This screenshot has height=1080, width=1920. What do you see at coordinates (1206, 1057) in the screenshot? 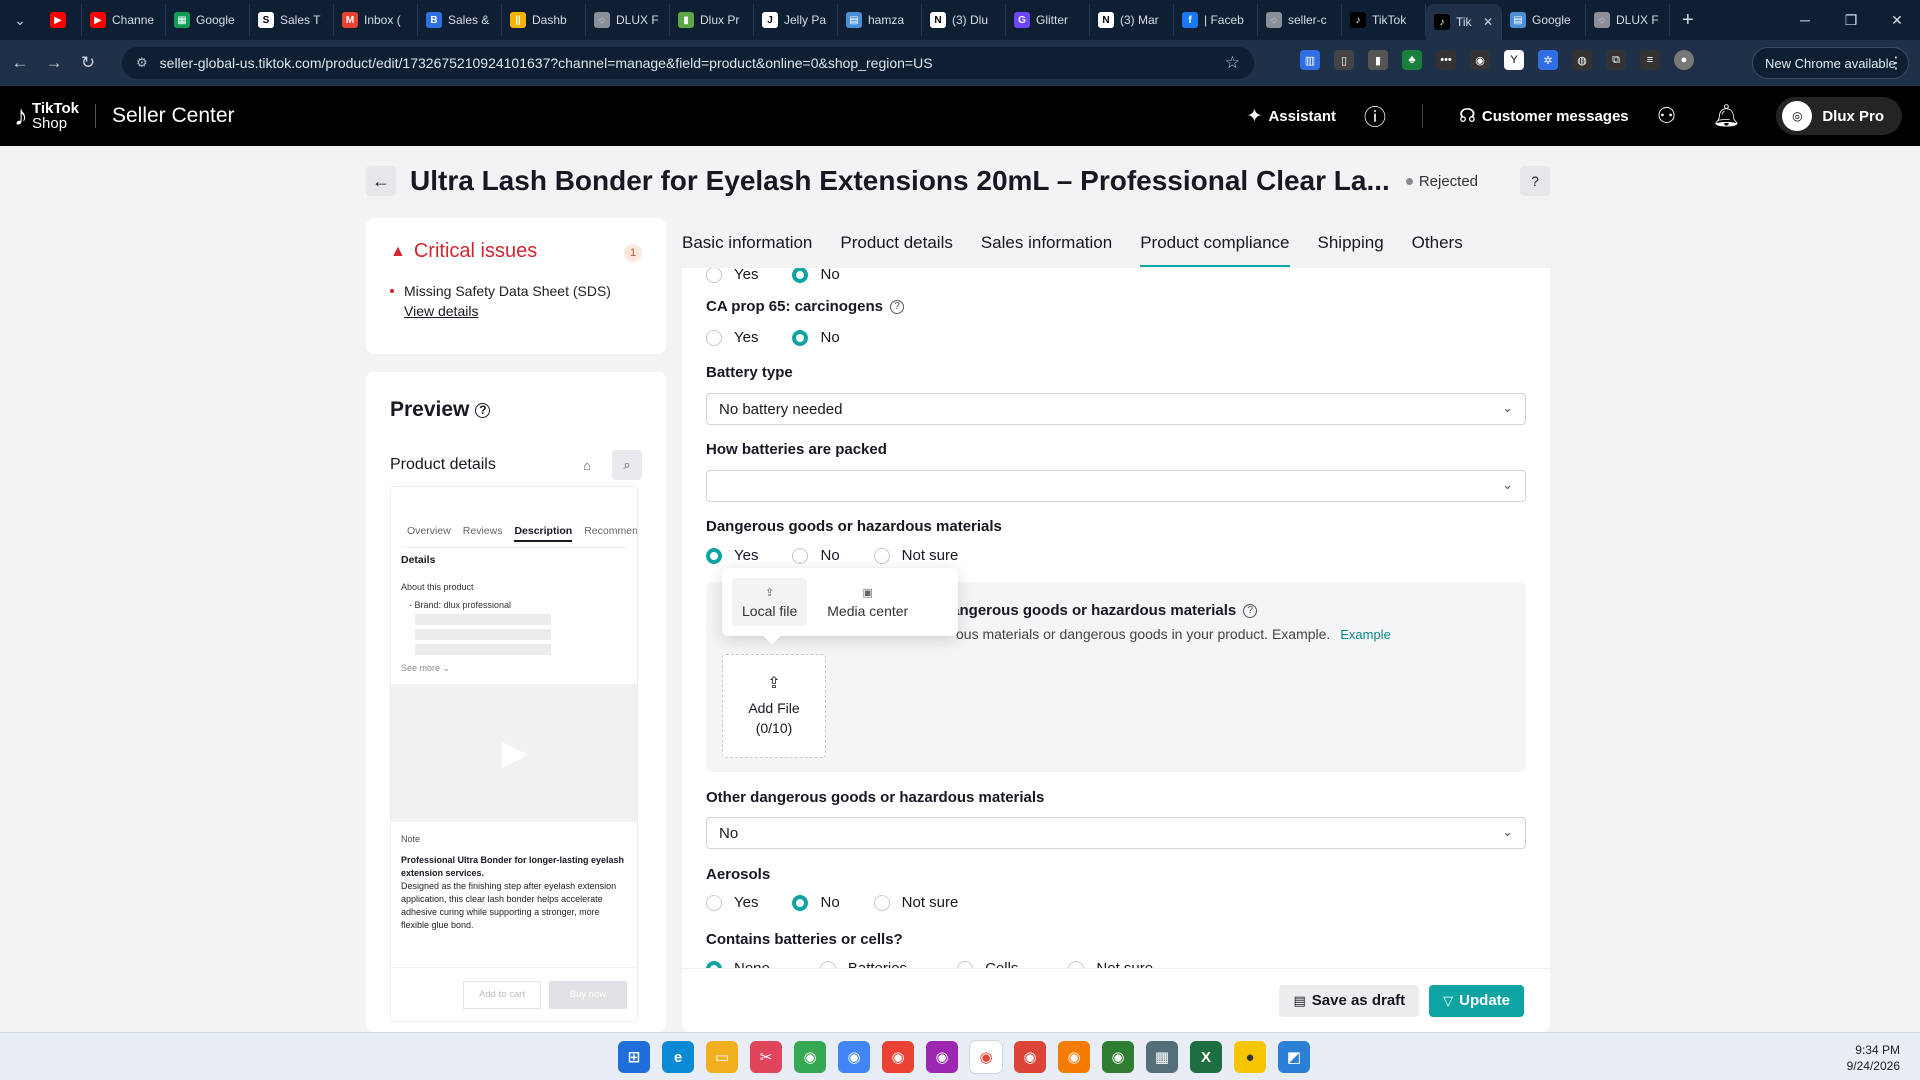
I see `excel-icon: X` at bounding box center [1206, 1057].